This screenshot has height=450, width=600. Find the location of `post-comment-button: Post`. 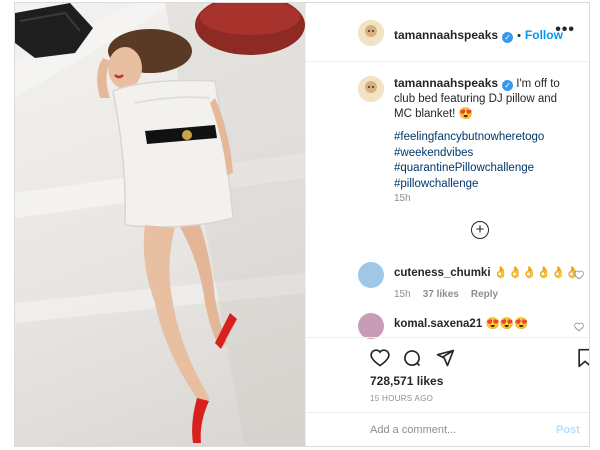

post-comment-button: Post is located at coordinates (568, 430).